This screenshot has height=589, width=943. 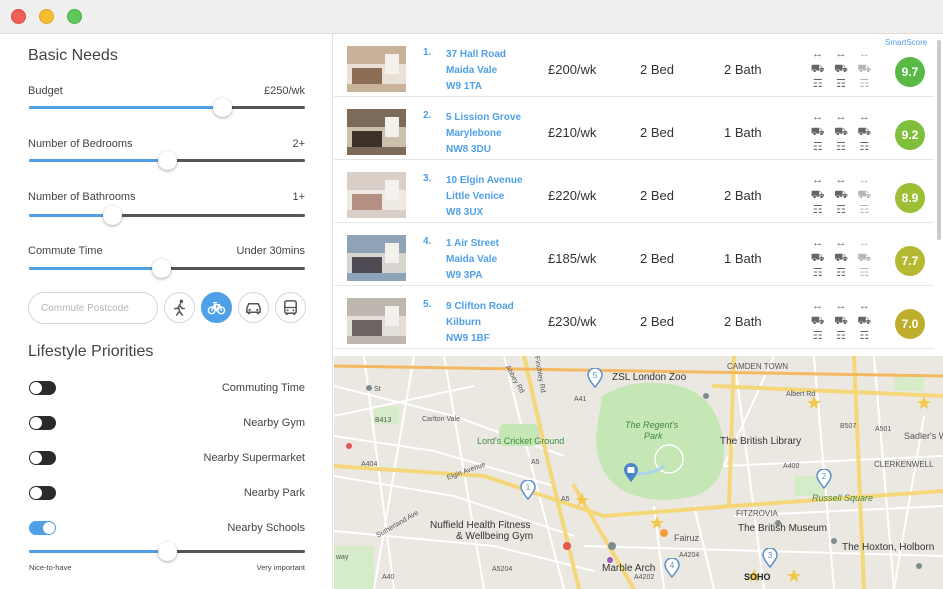 I want to click on bike-mode-button, so click(x=216, y=307).